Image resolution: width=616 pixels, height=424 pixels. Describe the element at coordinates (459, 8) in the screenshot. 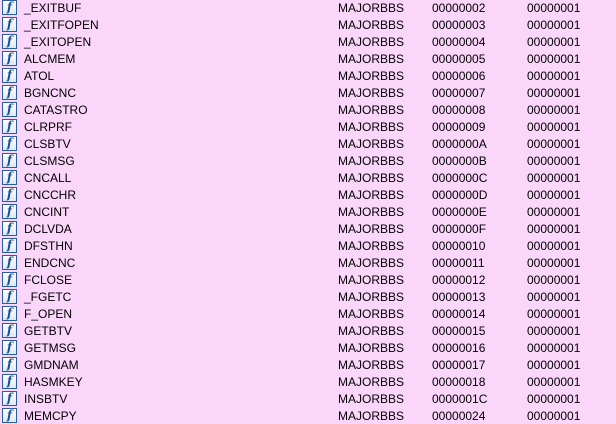

I see `ordinal-value: 00000002` at that location.